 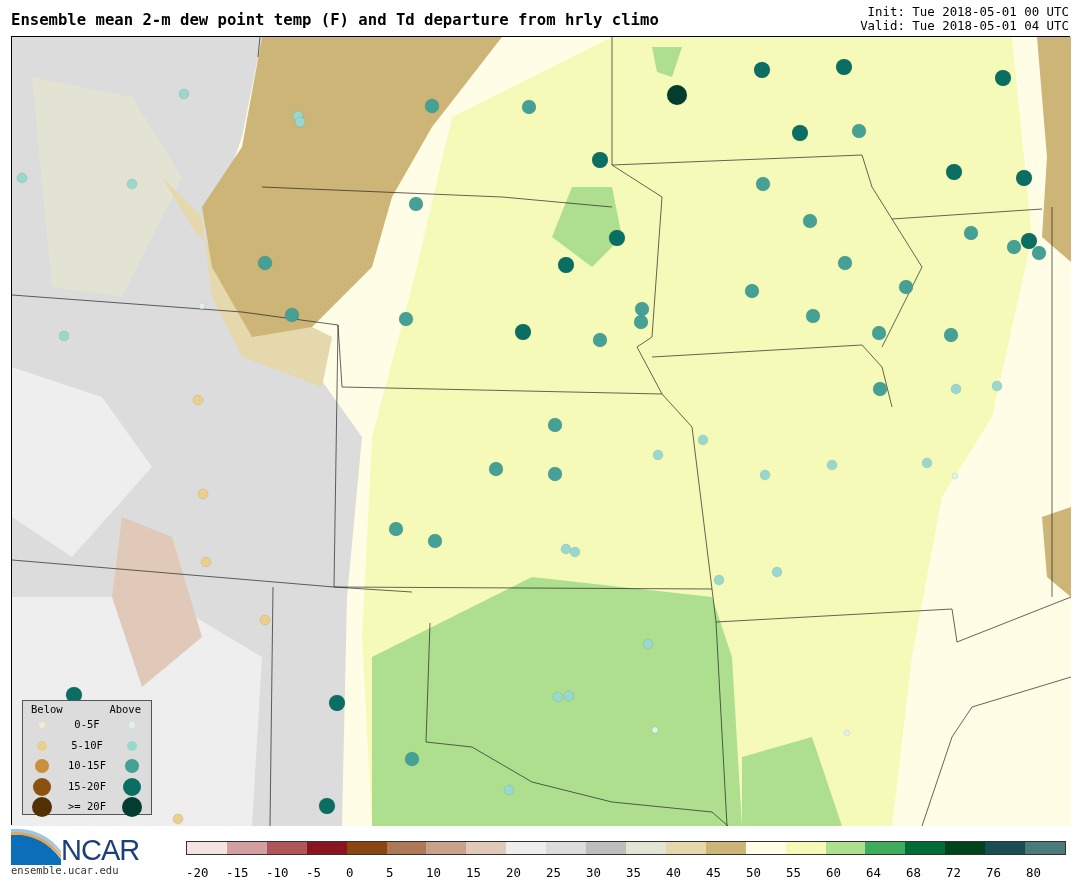 I want to click on colorbar-tick-label: 15, so click(x=473, y=872).